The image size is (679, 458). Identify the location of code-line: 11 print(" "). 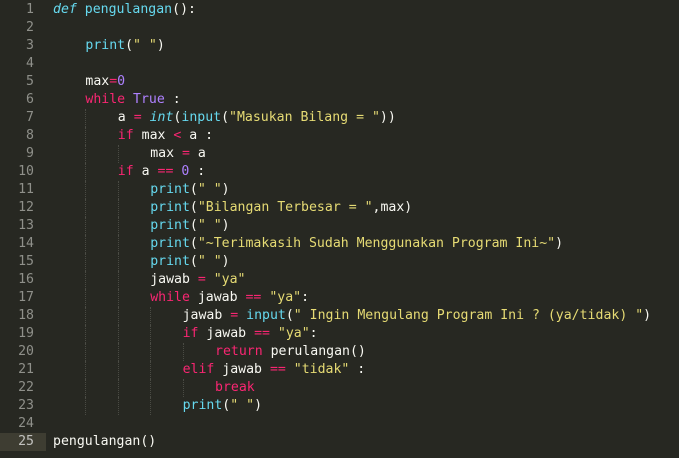
(339, 189).